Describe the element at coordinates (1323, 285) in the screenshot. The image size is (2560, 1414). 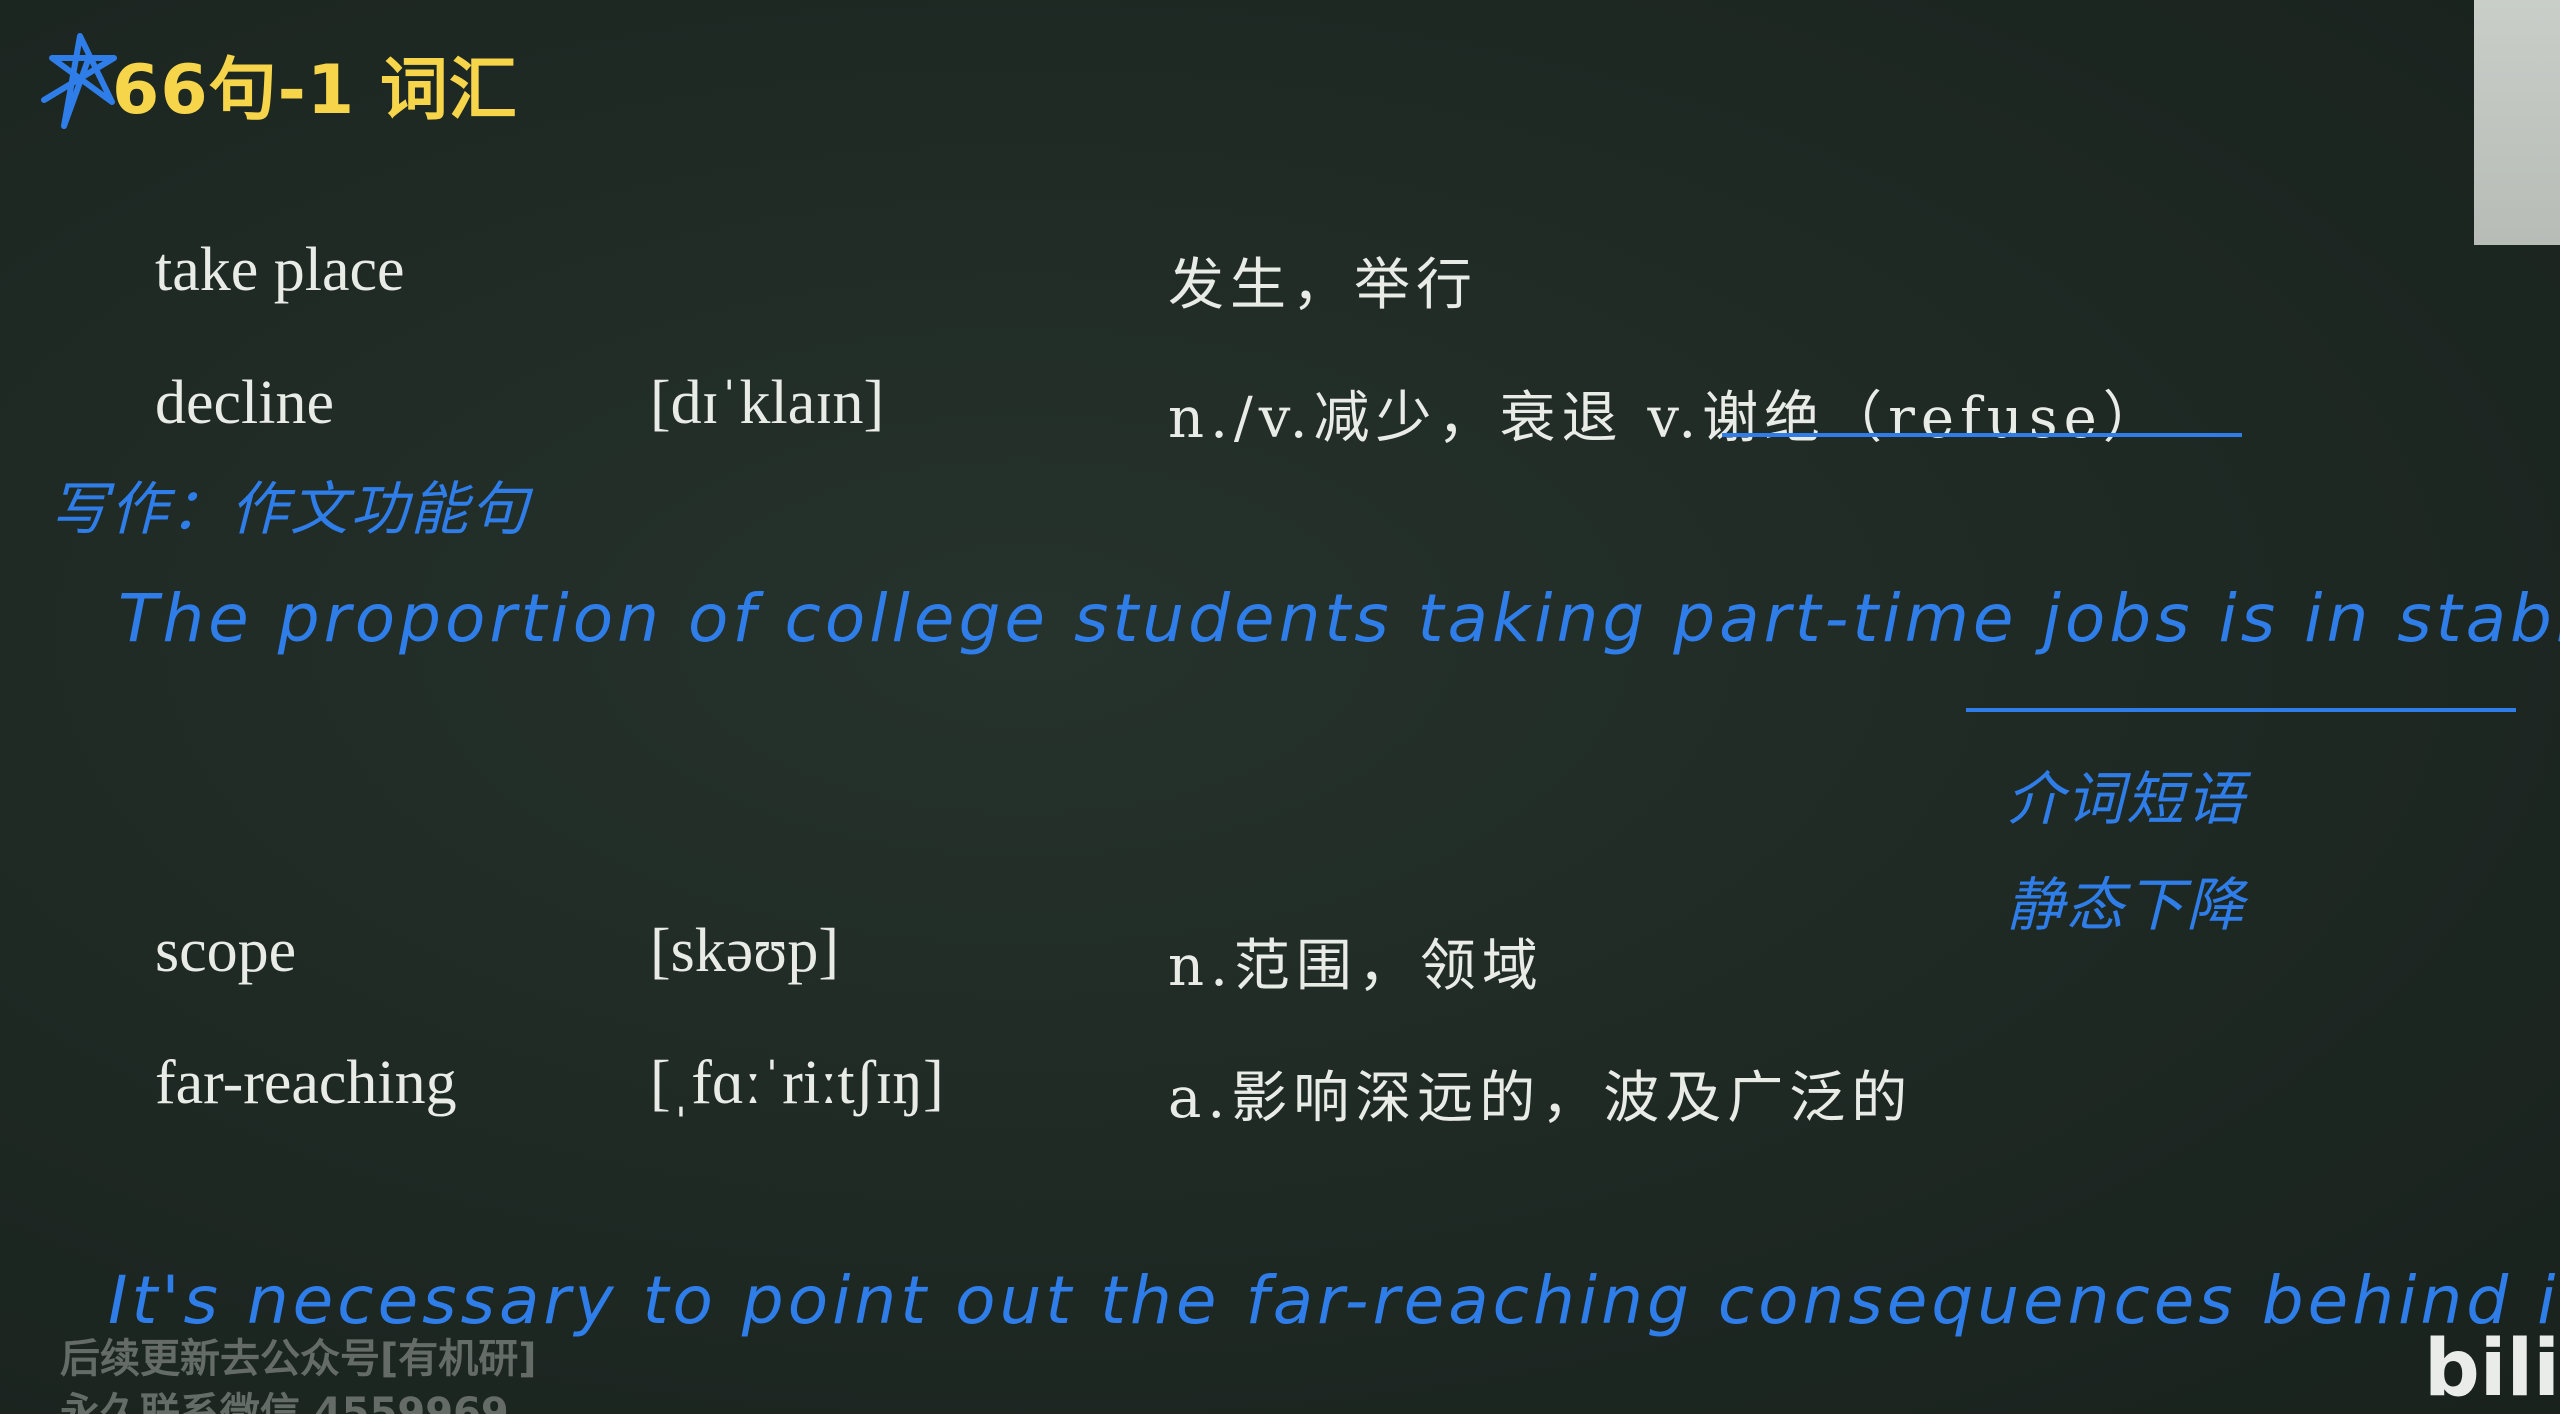
I see `vocab-meaning-take-place: 发生，举行` at that location.